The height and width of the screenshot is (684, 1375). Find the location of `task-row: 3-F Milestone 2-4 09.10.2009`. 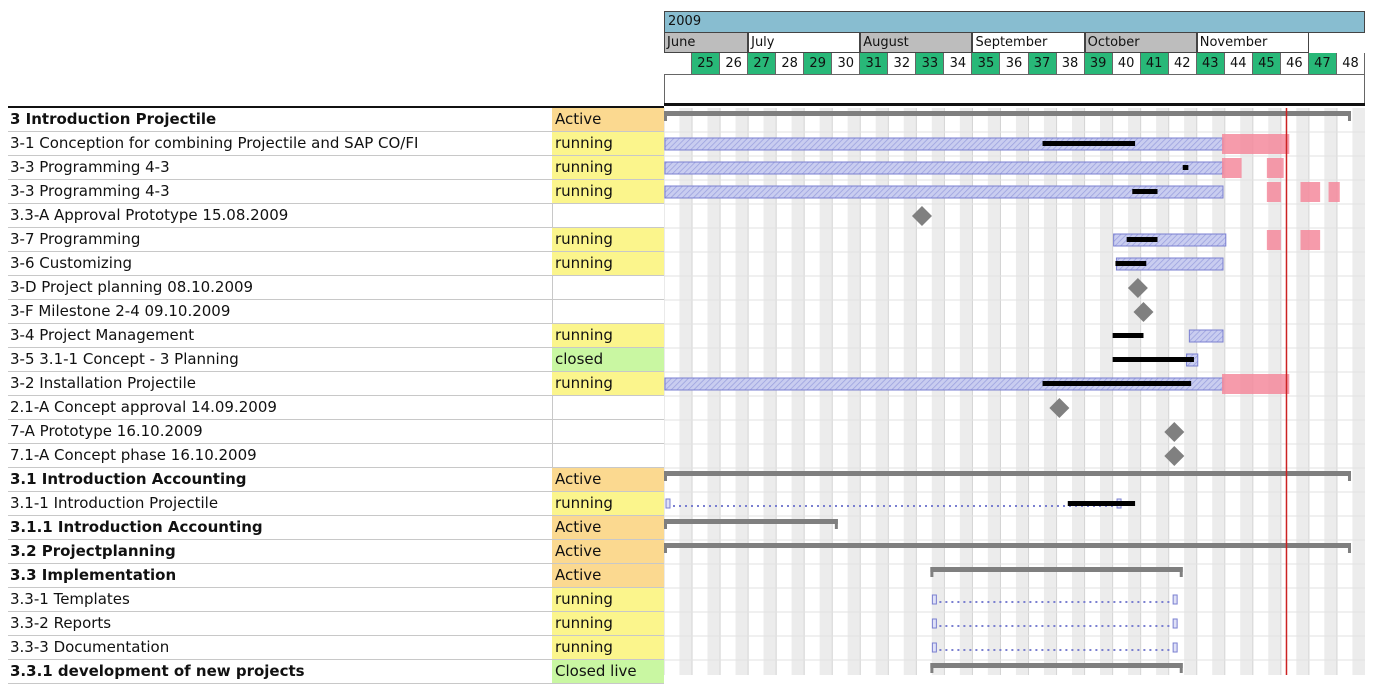

task-row: 3-F Milestone 2-4 09.10.2009 is located at coordinates (336, 312).